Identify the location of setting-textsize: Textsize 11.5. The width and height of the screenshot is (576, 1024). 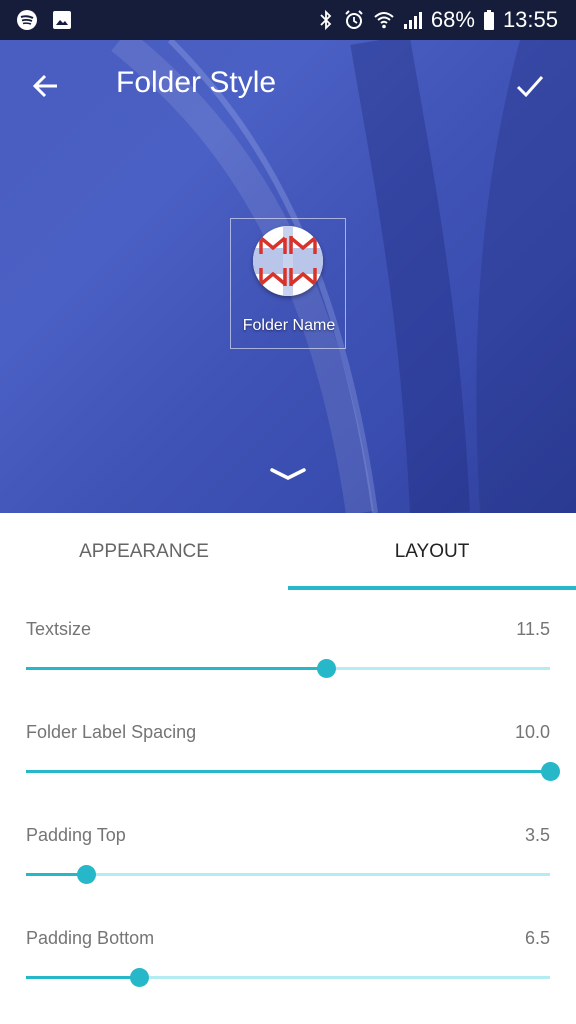
(288, 642).